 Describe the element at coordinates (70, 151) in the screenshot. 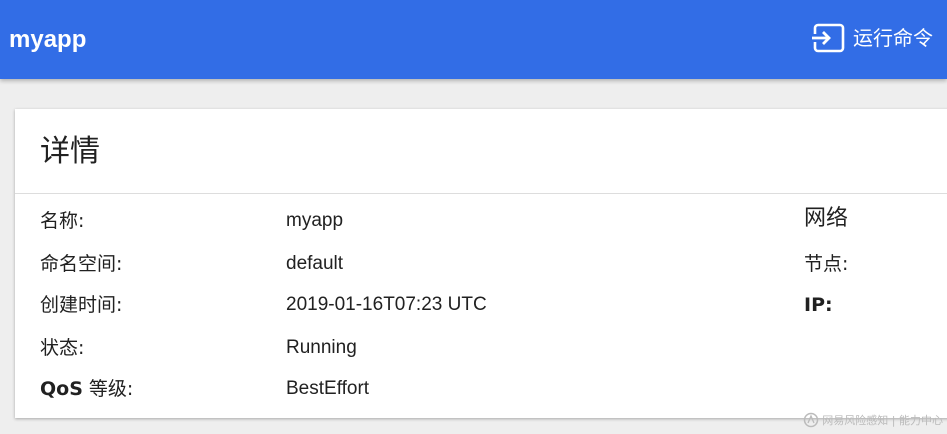

I see `details-title: 详情` at that location.